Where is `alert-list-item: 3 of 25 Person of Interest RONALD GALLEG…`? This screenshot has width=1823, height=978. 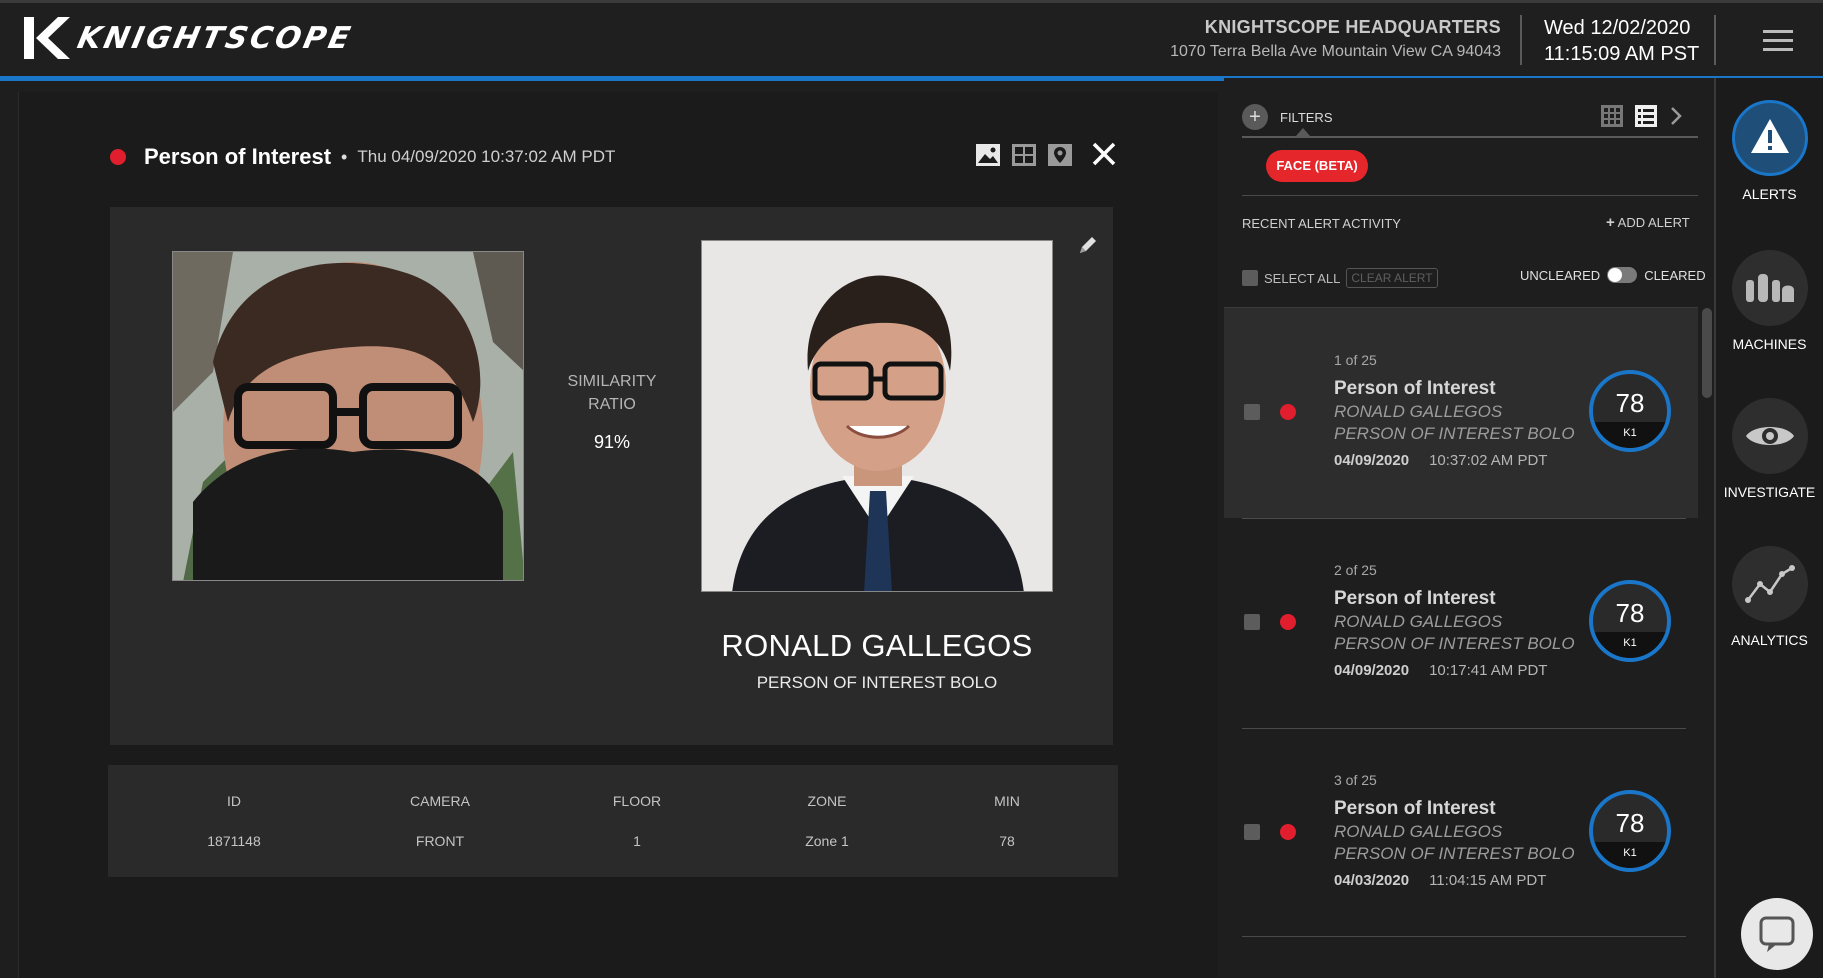 alert-list-item: 3 of 25 Person of Interest RONALD GALLEG… is located at coordinates (1461, 833).